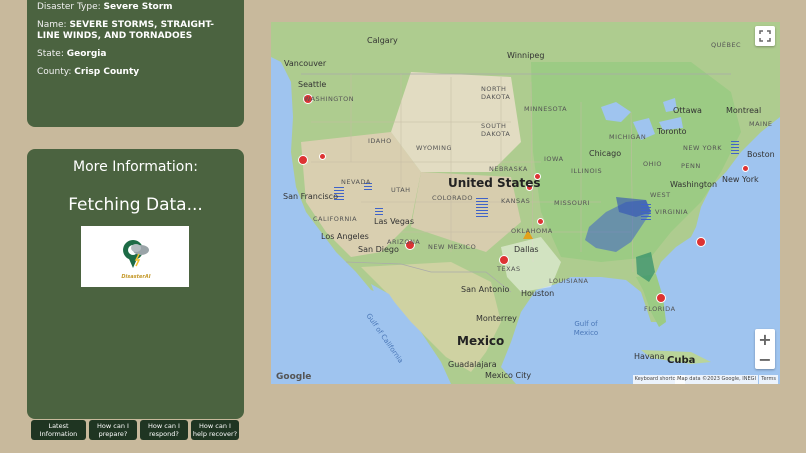 This screenshot has width=806, height=453. I want to click on map-label: IDAHO, so click(380, 141).